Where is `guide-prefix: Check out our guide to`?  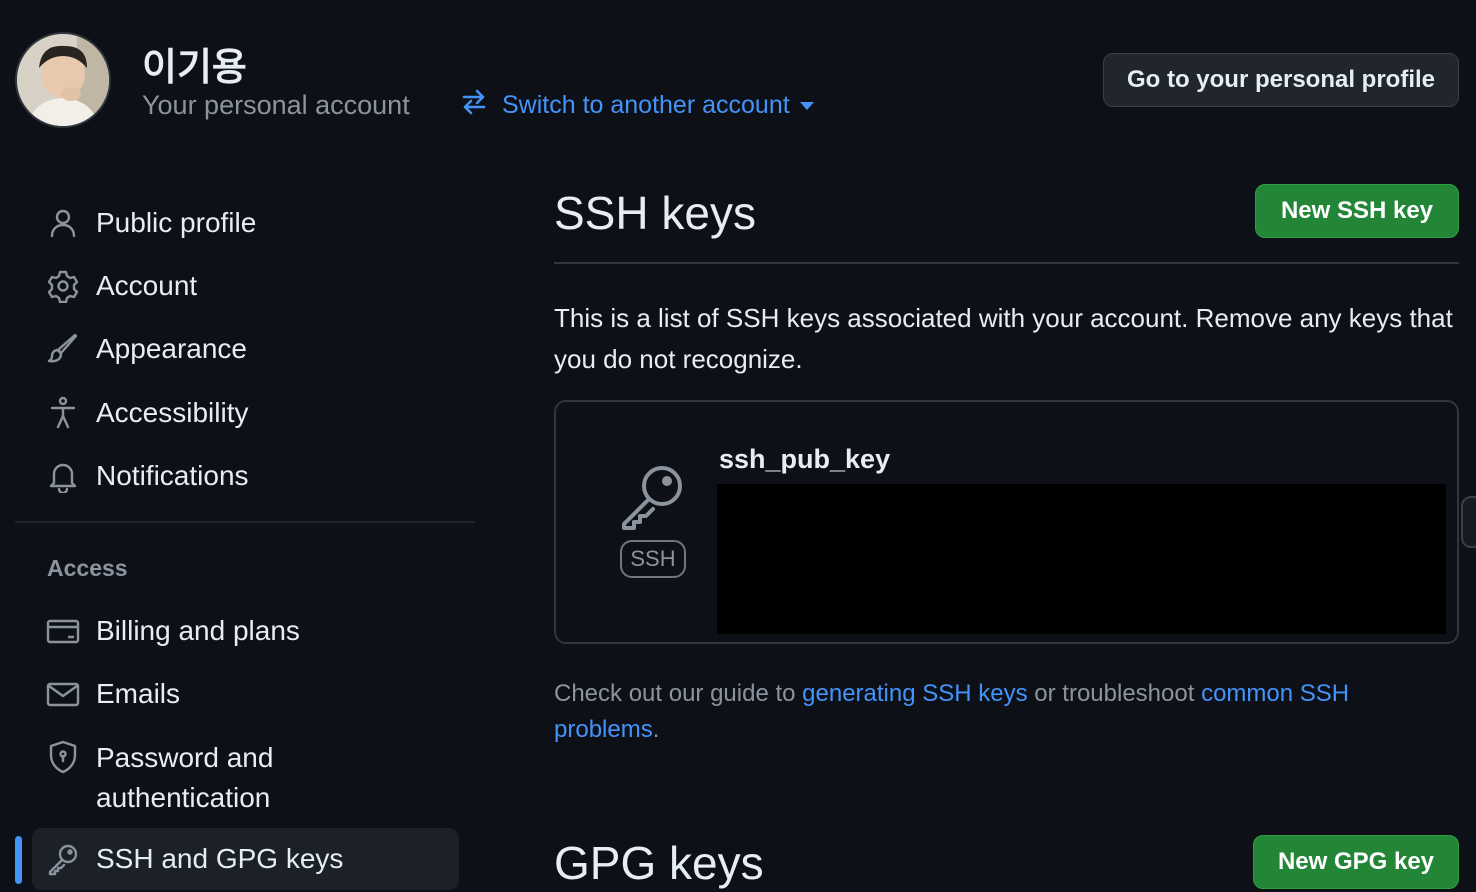
guide-prefix: Check out our guide to is located at coordinates (678, 693).